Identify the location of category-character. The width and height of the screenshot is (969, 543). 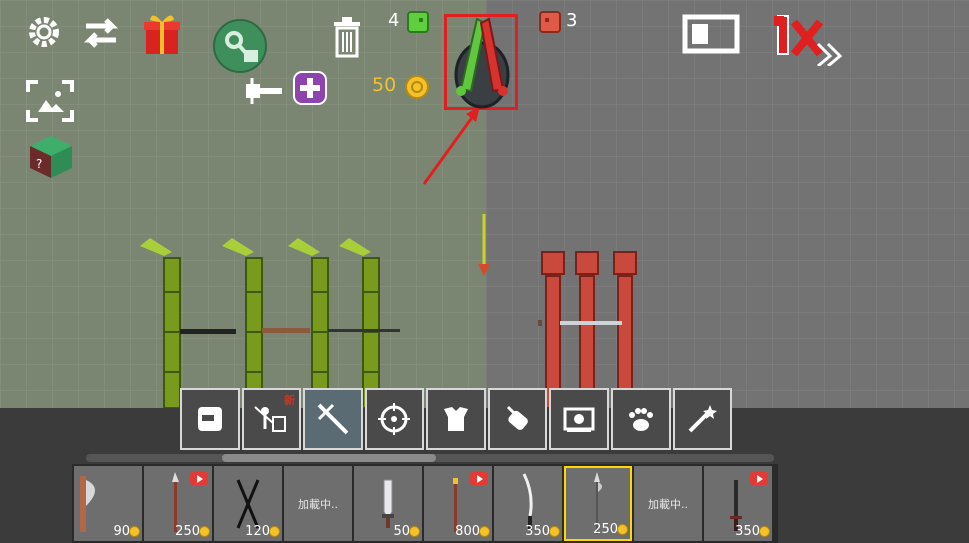
(210, 419).